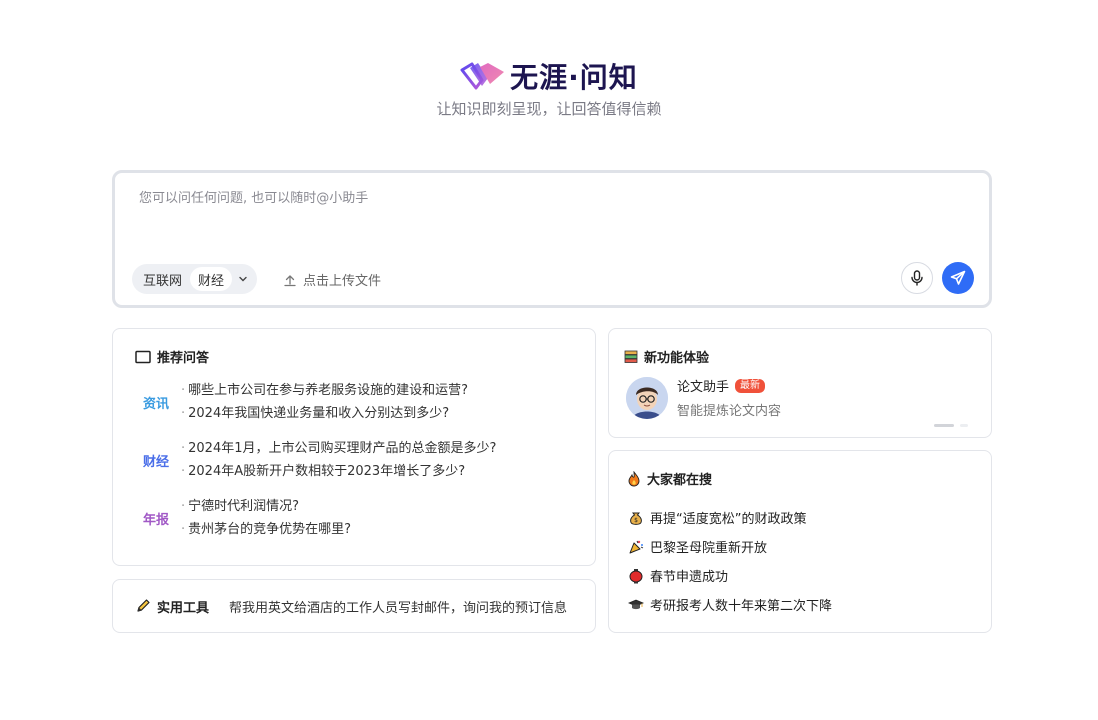 The image size is (1098, 720). What do you see at coordinates (143, 605) in the screenshot?
I see `pencil-icon` at bounding box center [143, 605].